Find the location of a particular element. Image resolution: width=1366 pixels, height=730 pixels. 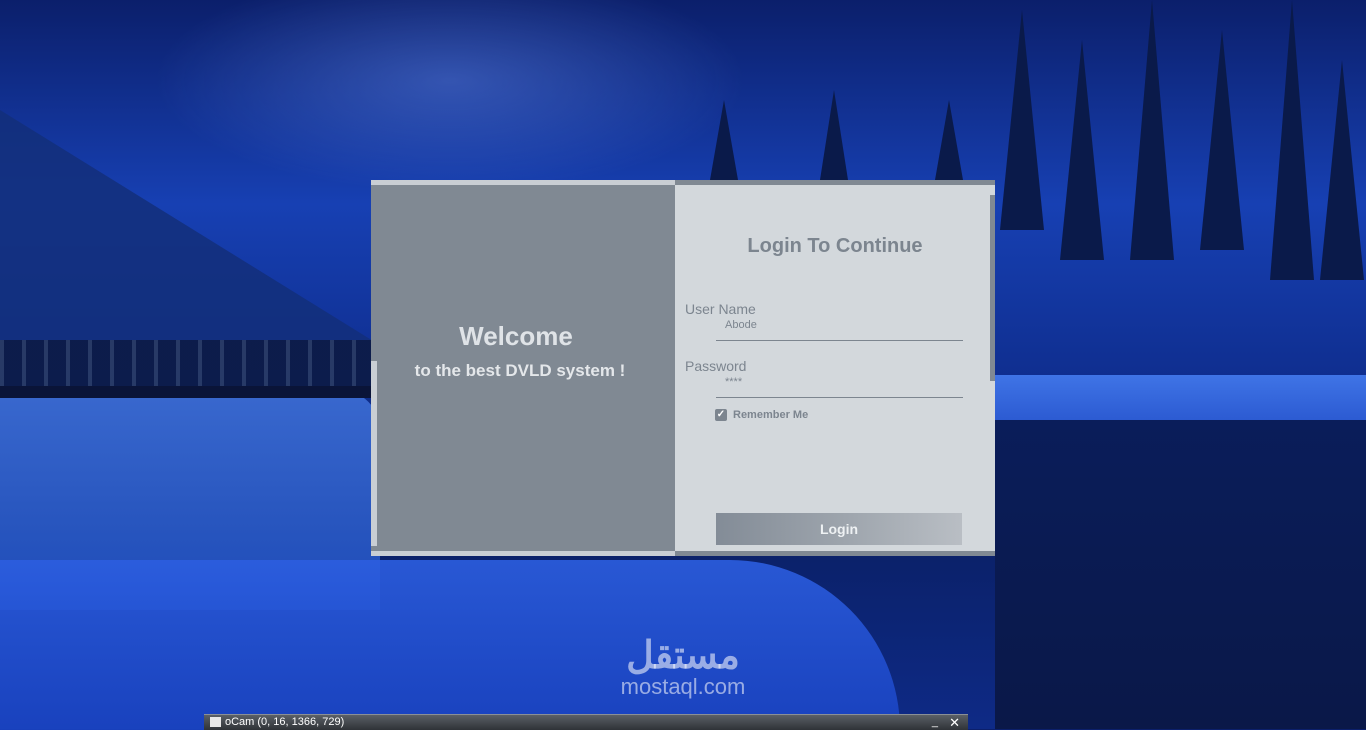

watermark-arabic: مستقل is located at coordinates (683, 656).